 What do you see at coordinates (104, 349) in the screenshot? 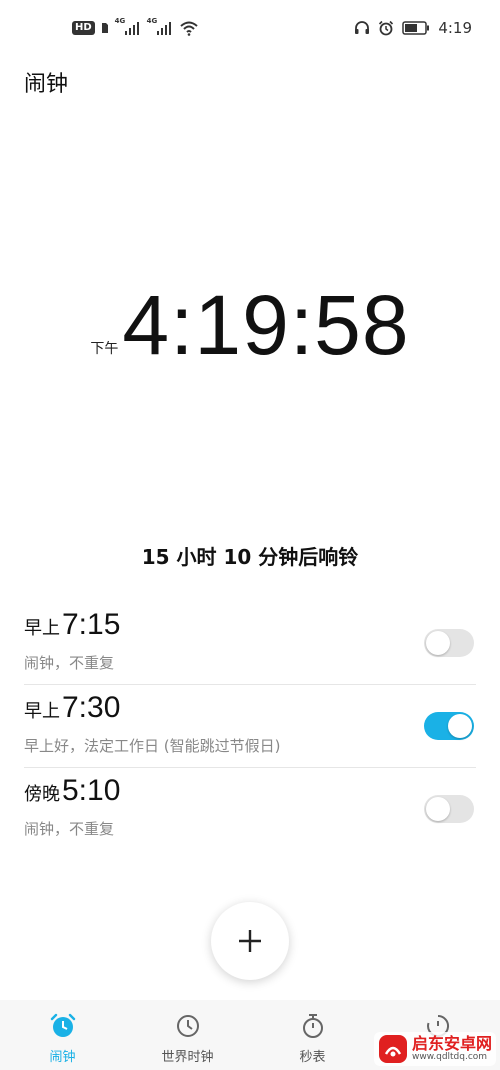
I see `clock-ampm: 下午` at bounding box center [104, 349].